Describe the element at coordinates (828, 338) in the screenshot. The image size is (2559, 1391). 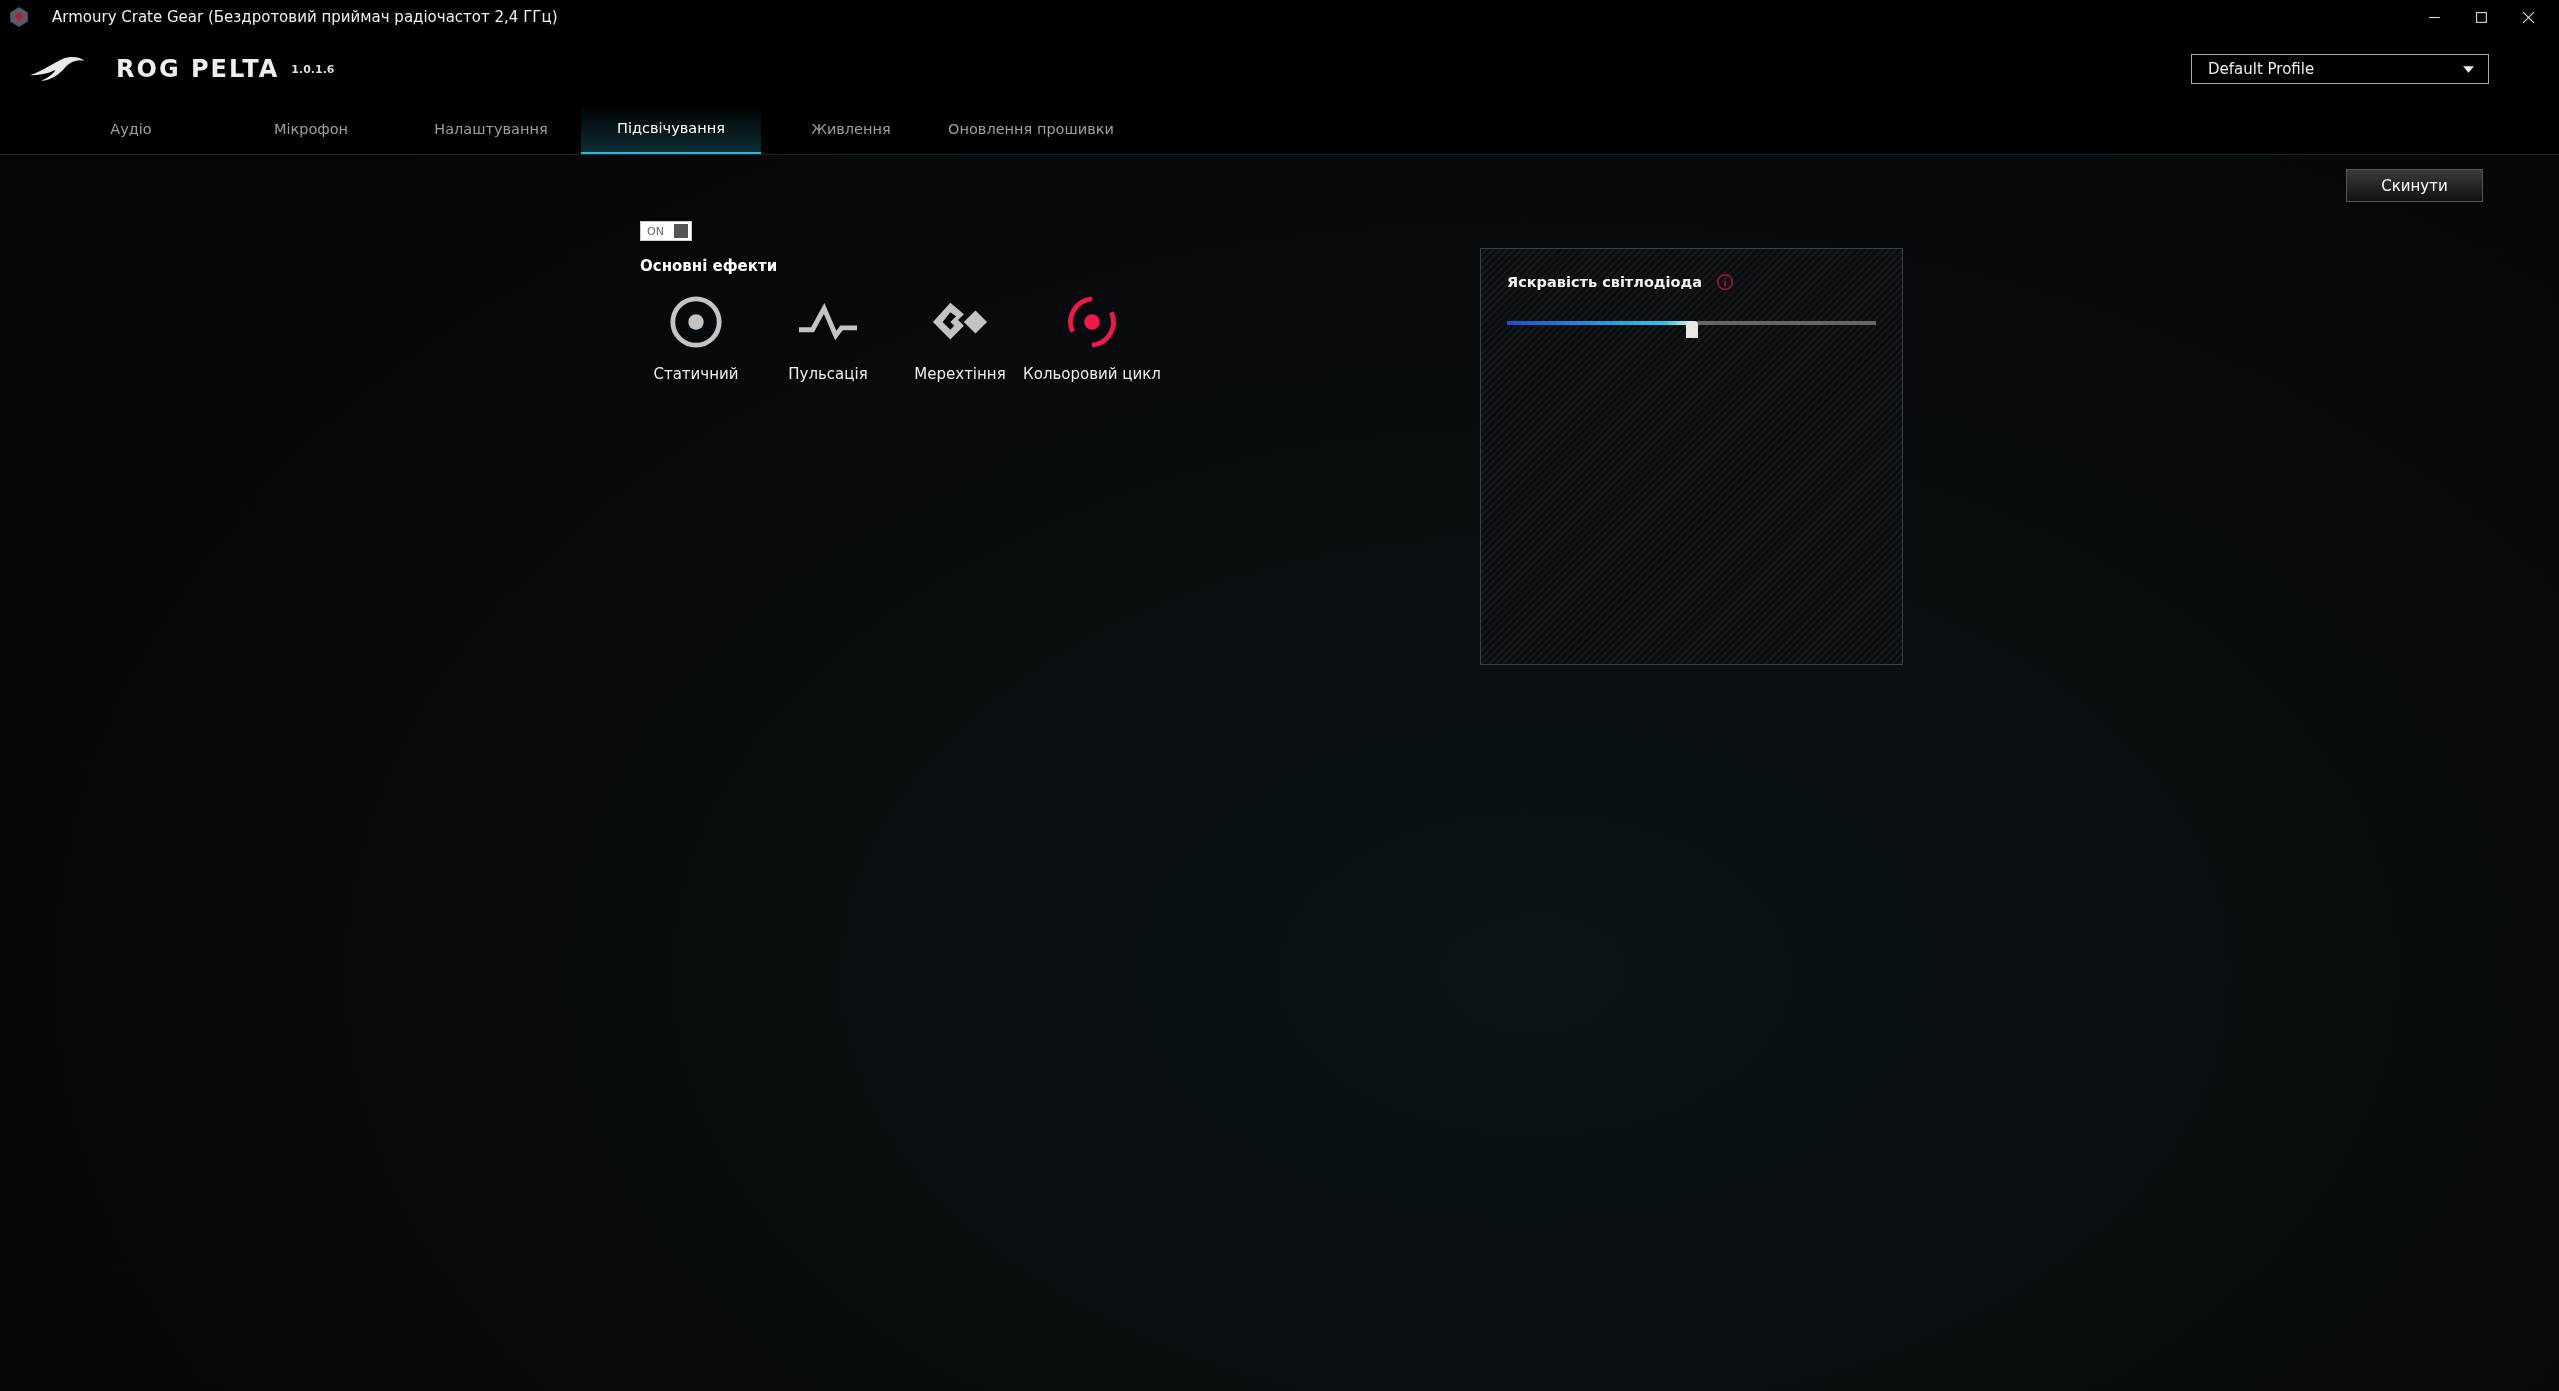
I see `effect-option: Пульсація` at that location.